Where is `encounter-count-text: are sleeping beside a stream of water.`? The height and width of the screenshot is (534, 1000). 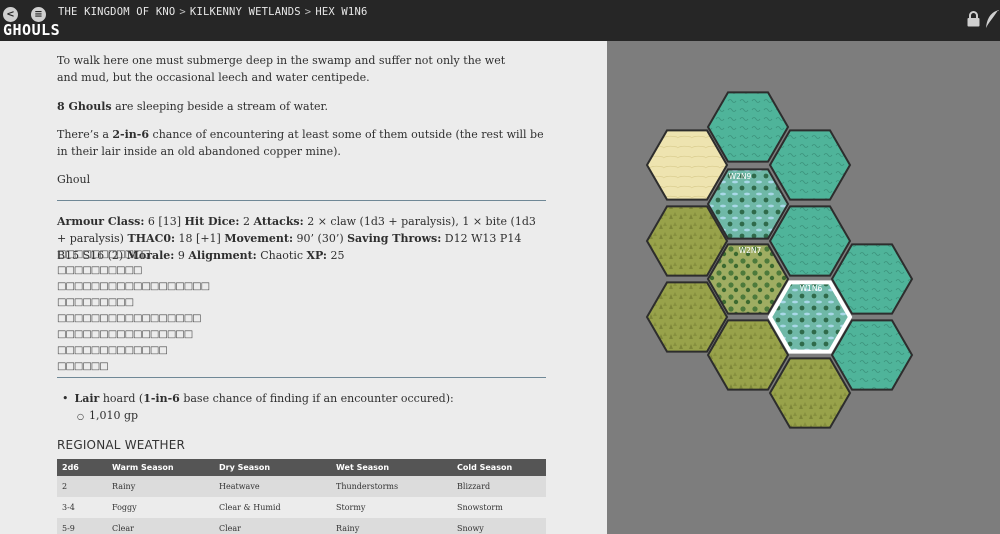 encounter-count-text: are sleeping beside a stream of water. is located at coordinates (220, 106).